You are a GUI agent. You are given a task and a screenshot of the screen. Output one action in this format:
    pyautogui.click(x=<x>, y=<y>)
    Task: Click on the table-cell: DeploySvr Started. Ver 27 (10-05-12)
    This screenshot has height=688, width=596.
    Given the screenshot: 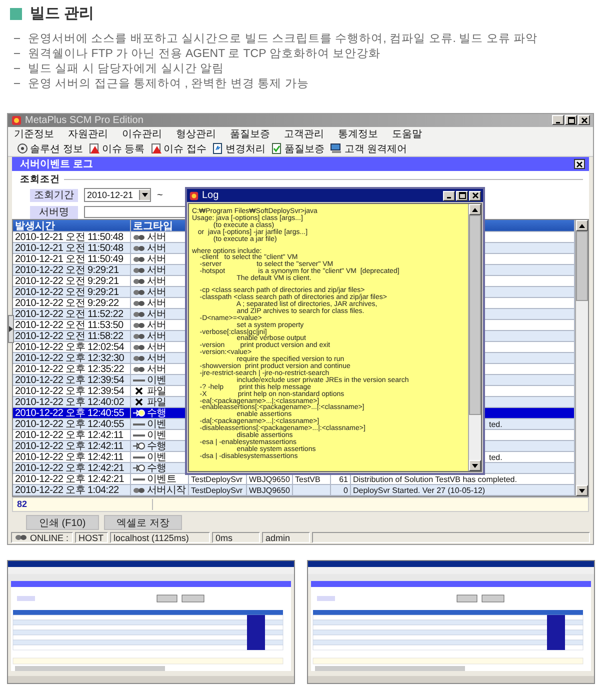 What is the action you would take?
    pyautogui.click(x=419, y=490)
    